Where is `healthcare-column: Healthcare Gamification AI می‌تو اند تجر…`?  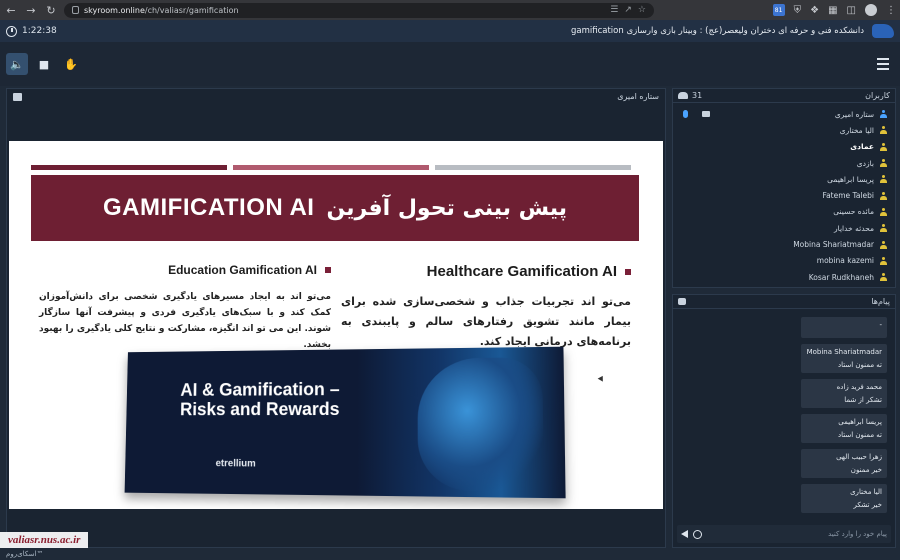 healthcare-column: Healthcare Gamification AI می‌تو اند تجر… is located at coordinates (486, 307).